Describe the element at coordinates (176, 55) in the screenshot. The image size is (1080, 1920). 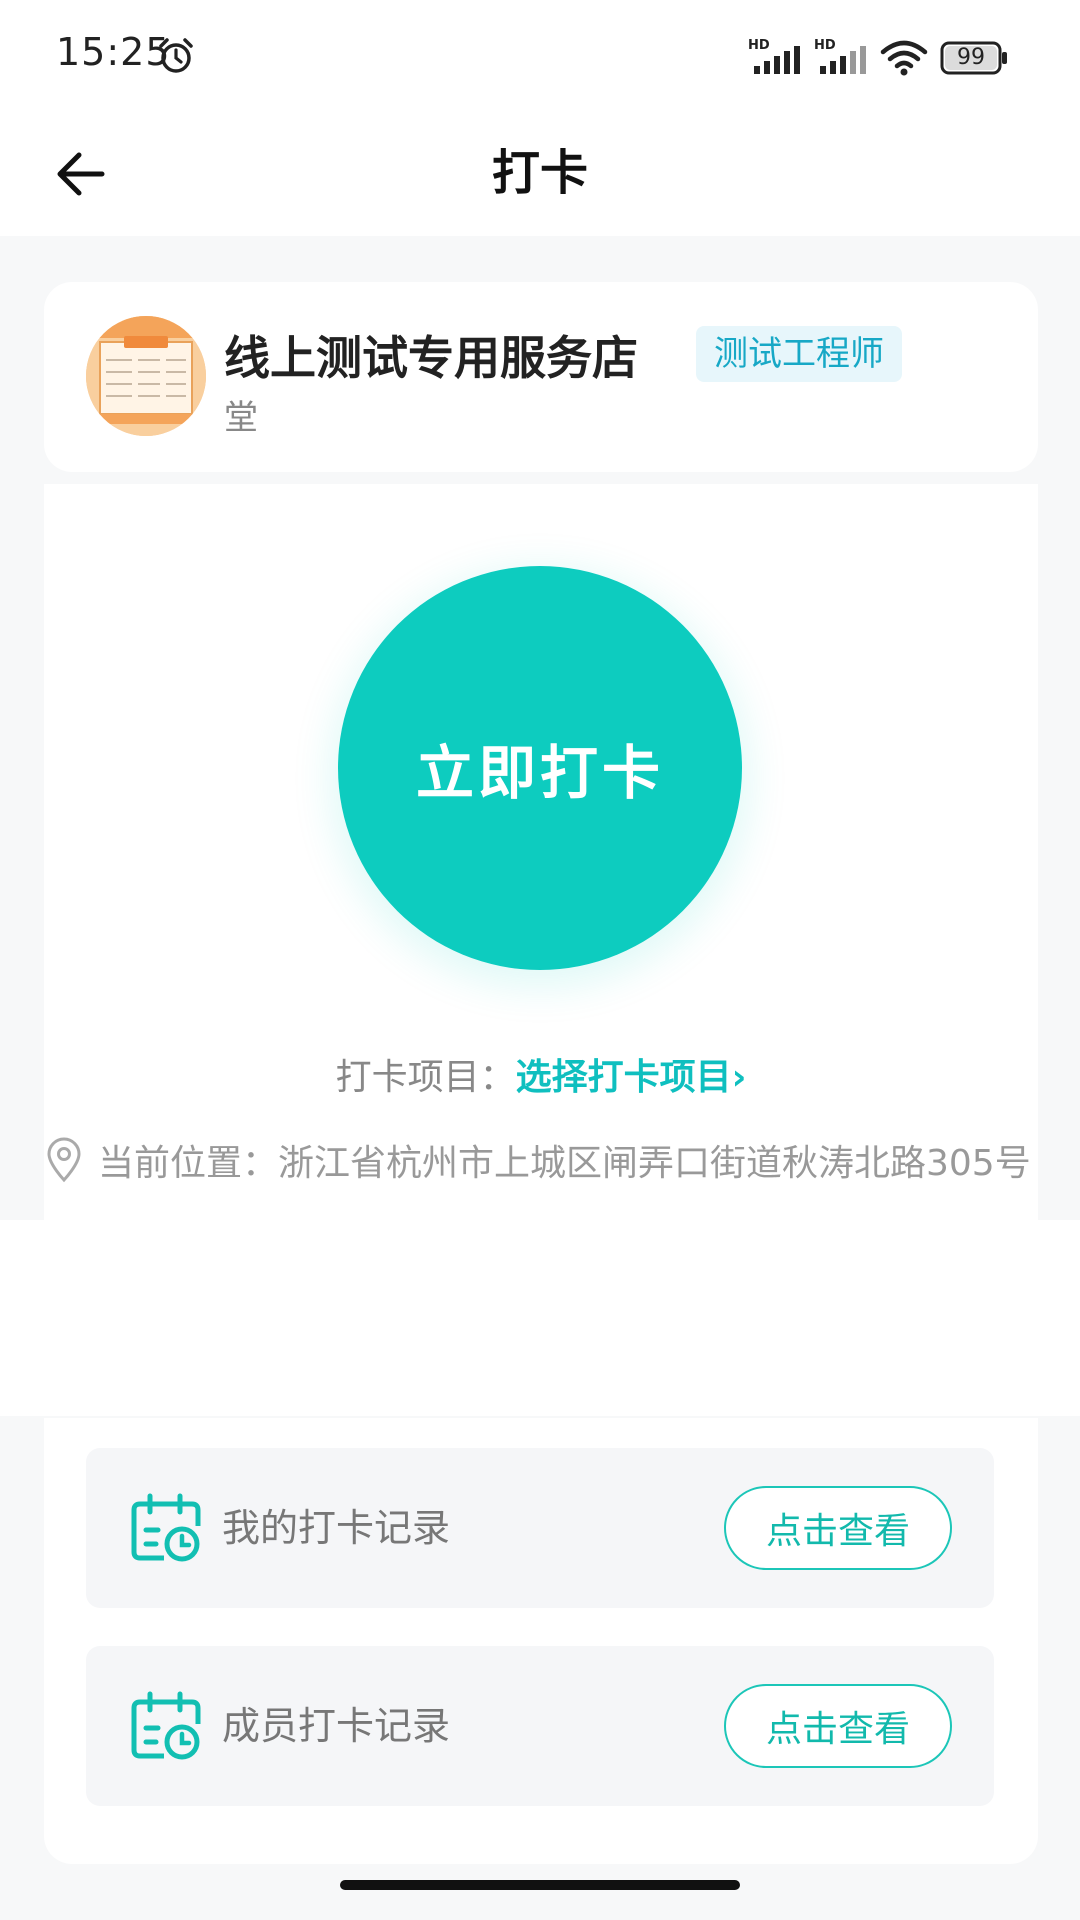
I see `alarm-clock-icon` at that location.